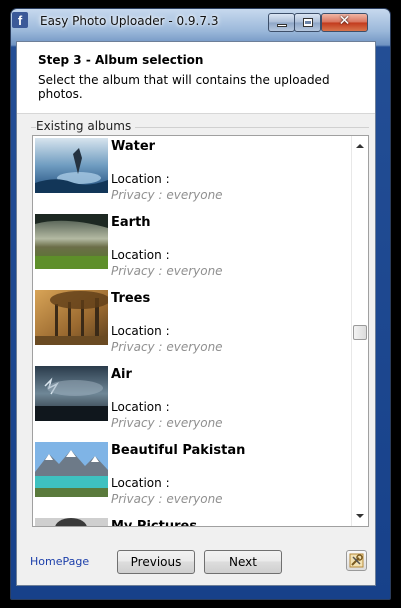  I want to click on next-button: Next, so click(243, 562).